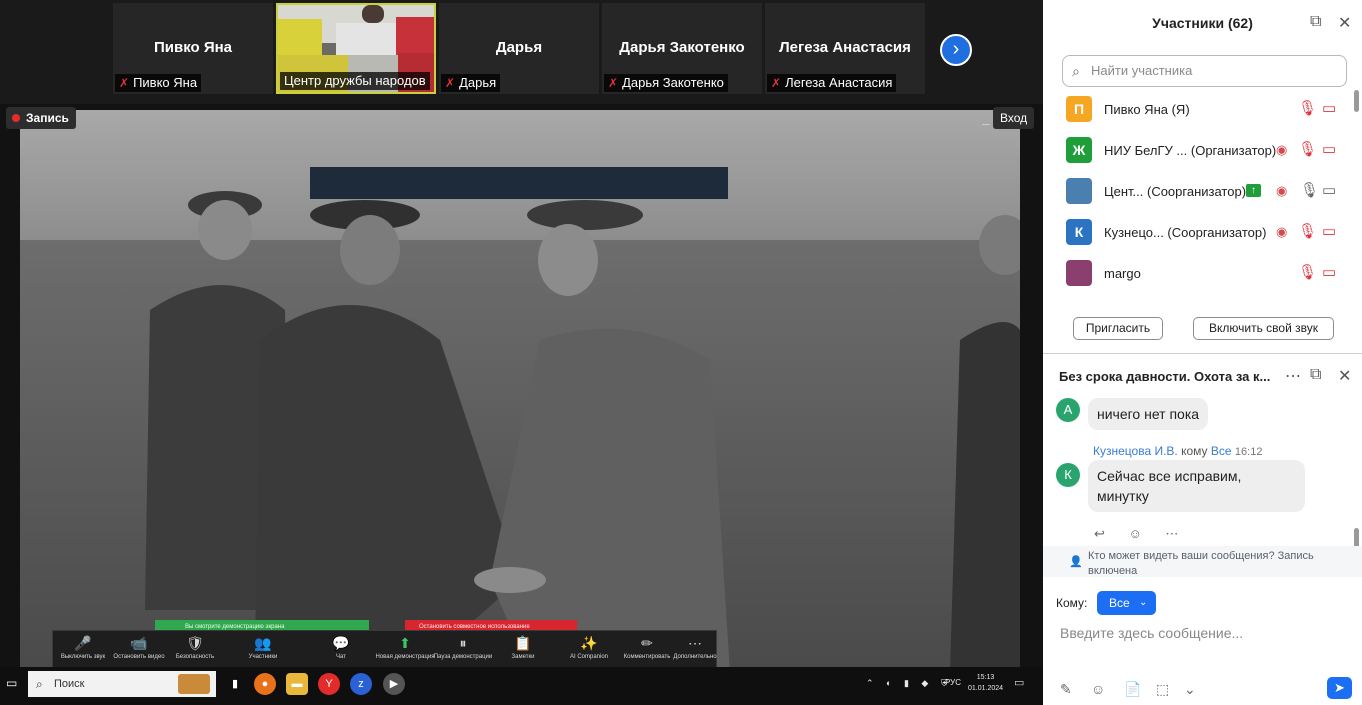  Describe the element at coordinates (1141, 534) in the screenshot. I see `message-actions: ↩ ☺ ⋯` at that location.